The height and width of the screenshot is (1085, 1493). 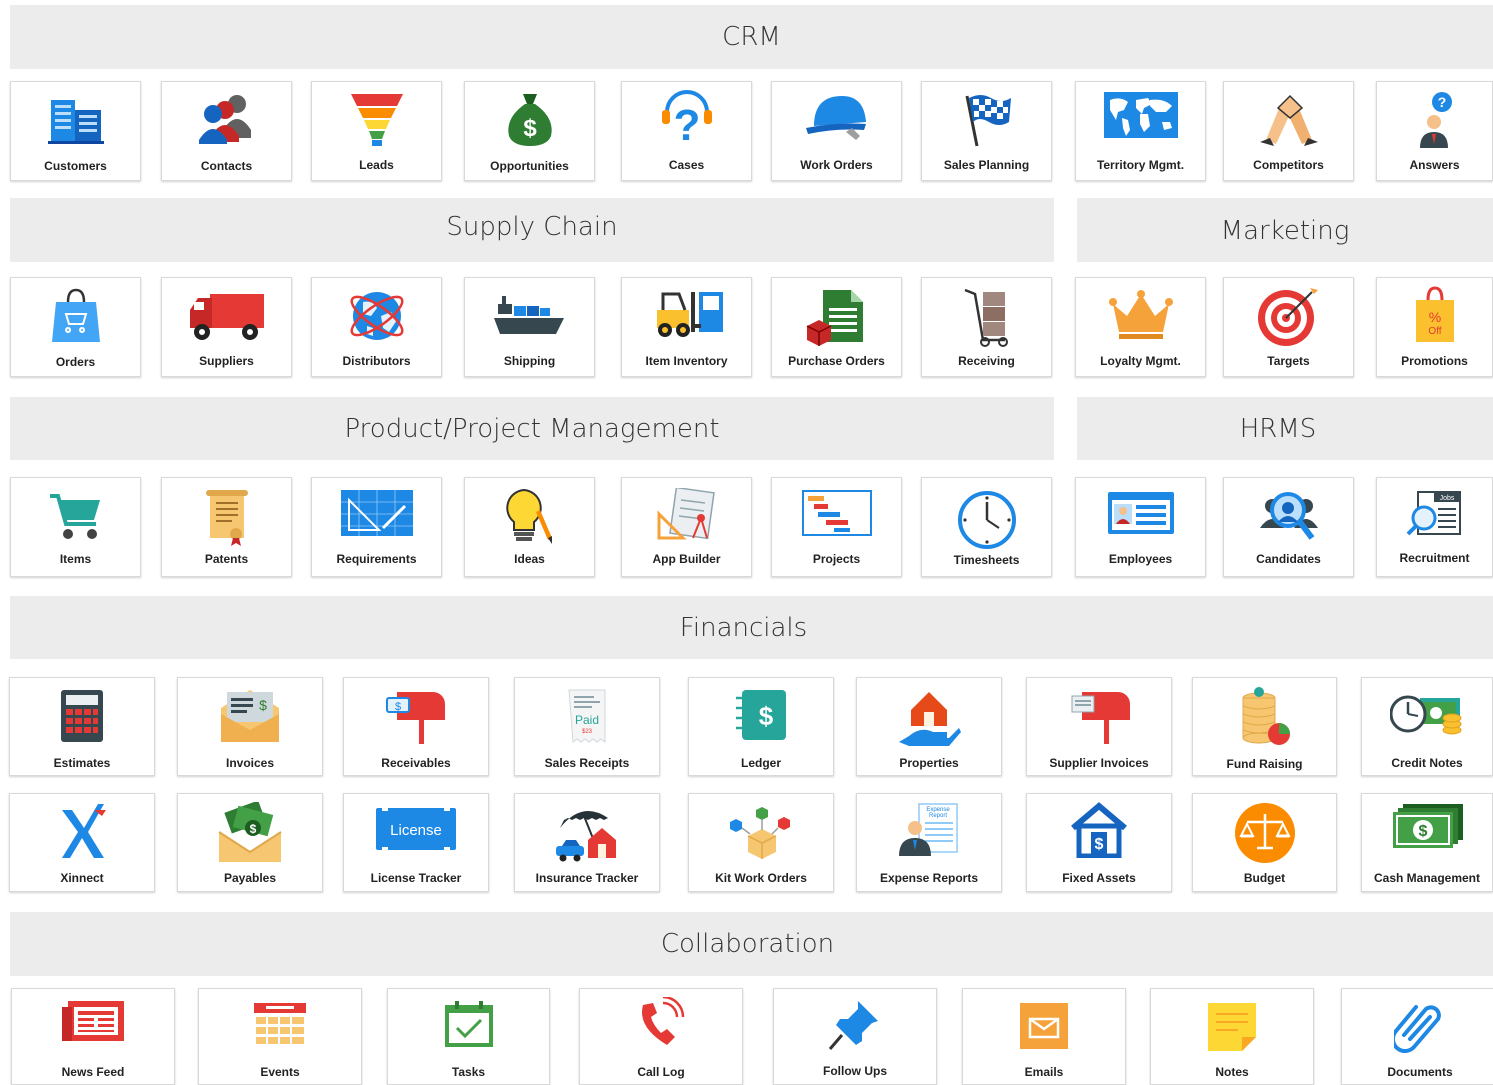 I want to click on newspaper-icon, so click(x=93, y=1021).